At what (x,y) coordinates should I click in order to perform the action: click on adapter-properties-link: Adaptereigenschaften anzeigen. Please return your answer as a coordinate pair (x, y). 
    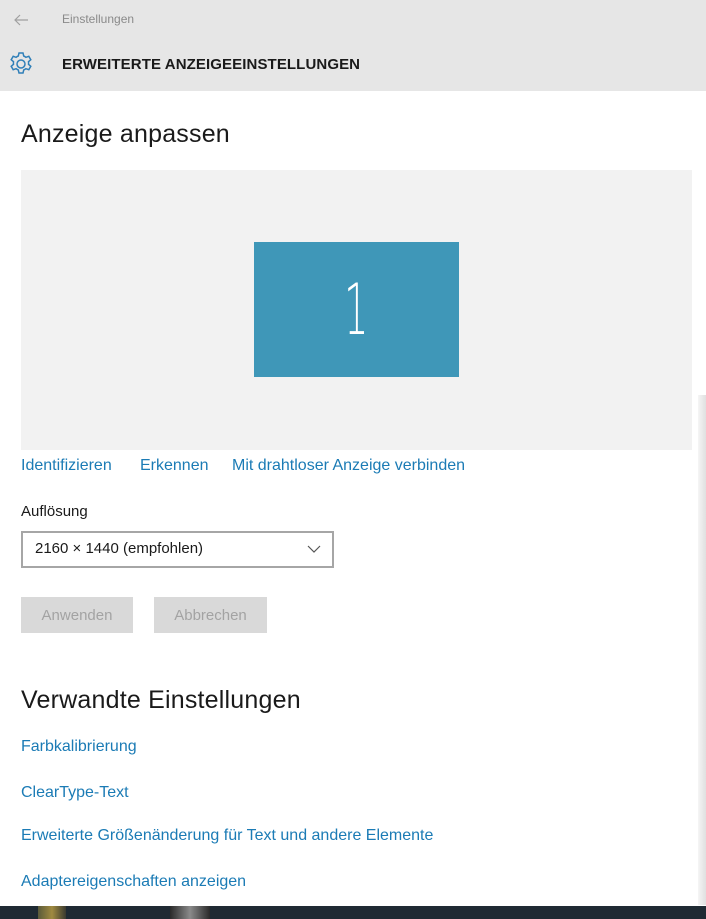
    Looking at the image, I should click on (133, 882).